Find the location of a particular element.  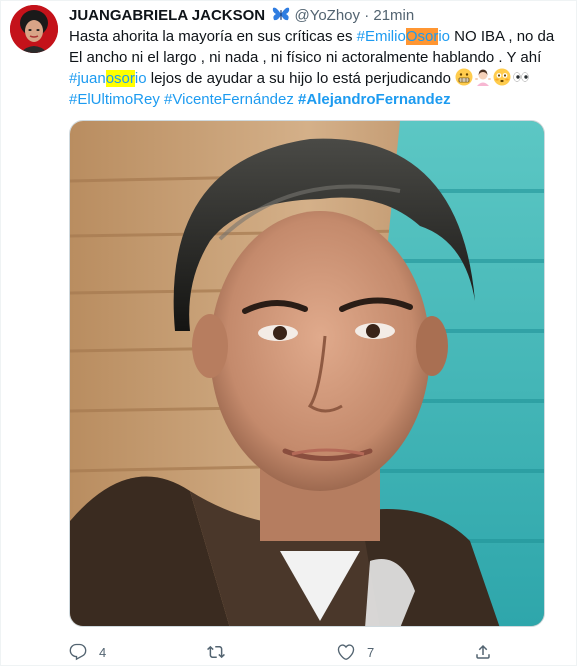

reply-count: 4 is located at coordinates (103, 652).